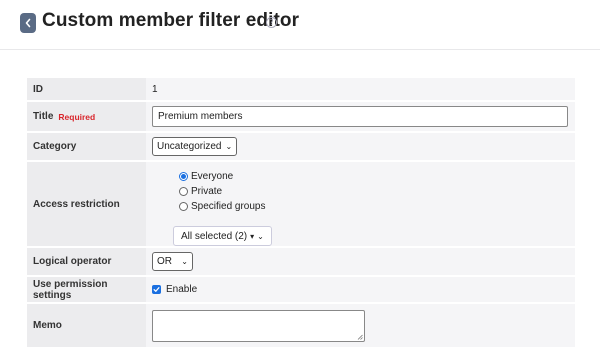  What do you see at coordinates (360, 289) in the screenshot?
I see `permission-value-cell: Enable` at bounding box center [360, 289].